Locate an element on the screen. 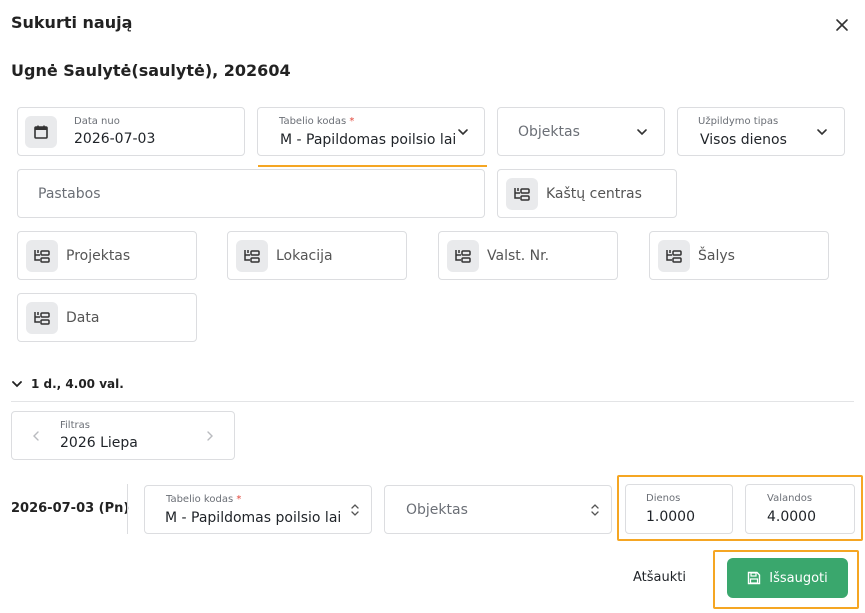 Image resolution: width=865 pixels, height=613 pixels. fill-type-select: Užpildymo tipas Visos dienos is located at coordinates (761, 131).